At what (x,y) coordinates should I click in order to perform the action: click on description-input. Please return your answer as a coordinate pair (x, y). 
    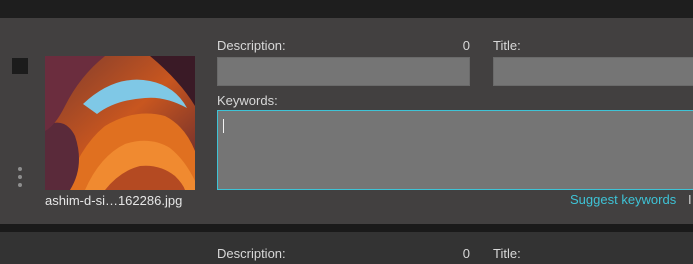
    Looking at the image, I should click on (343, 71).